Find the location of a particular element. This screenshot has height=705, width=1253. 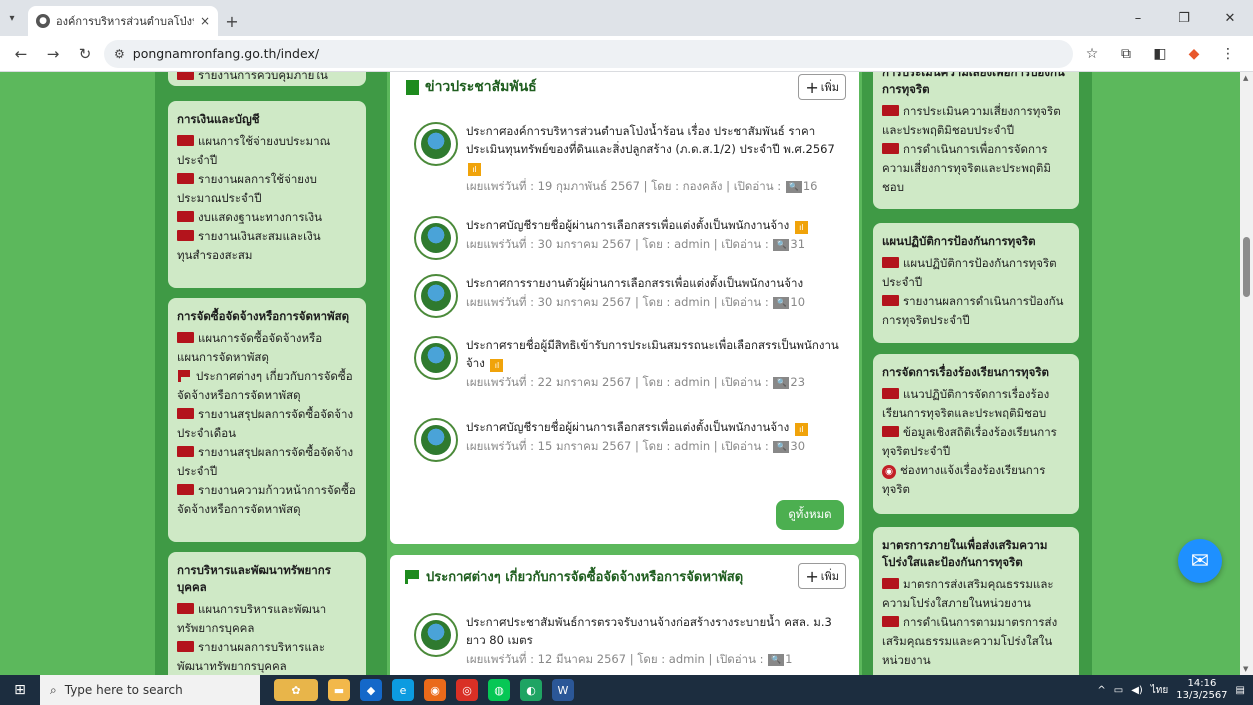

search-icon: ⌕ is located at coordinates (53, 689).